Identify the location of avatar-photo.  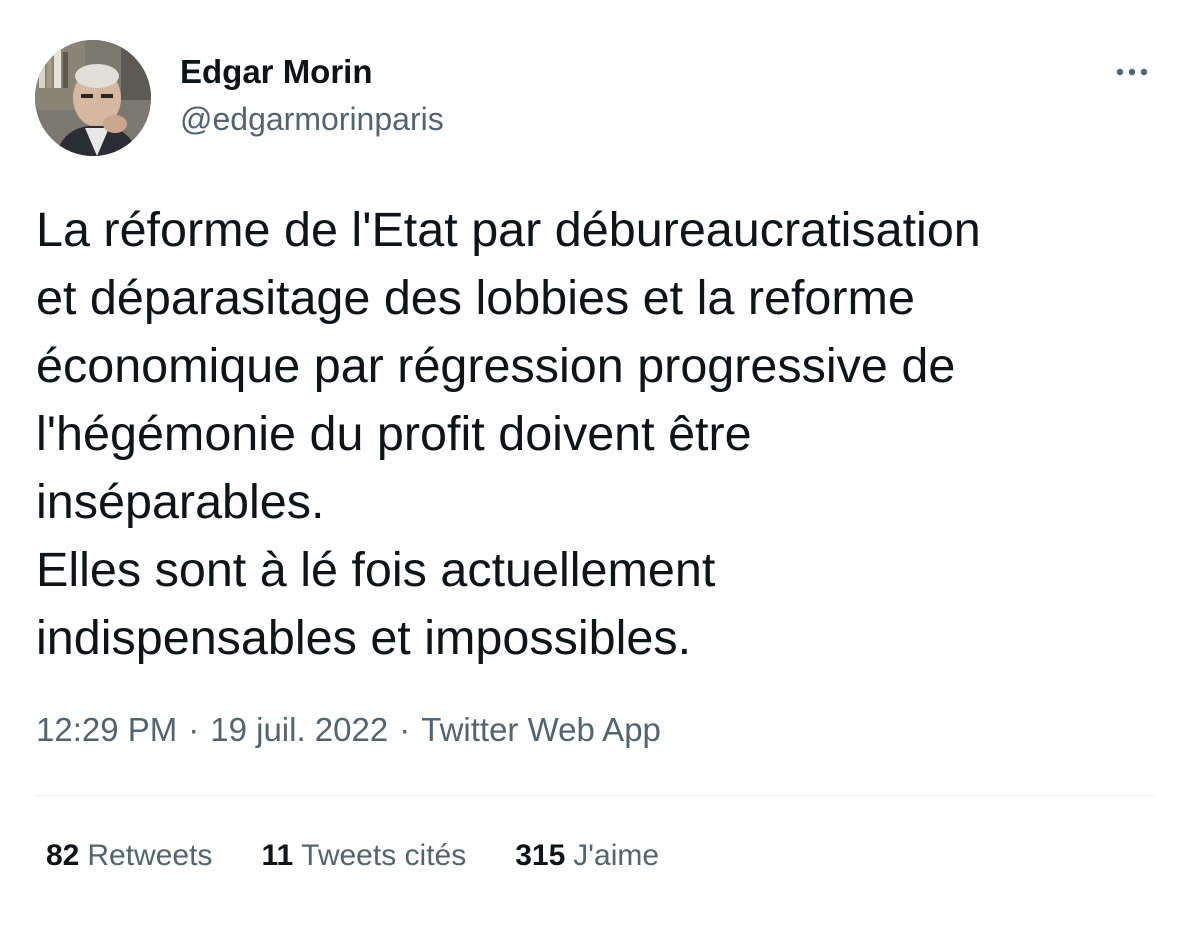
(93, 98).